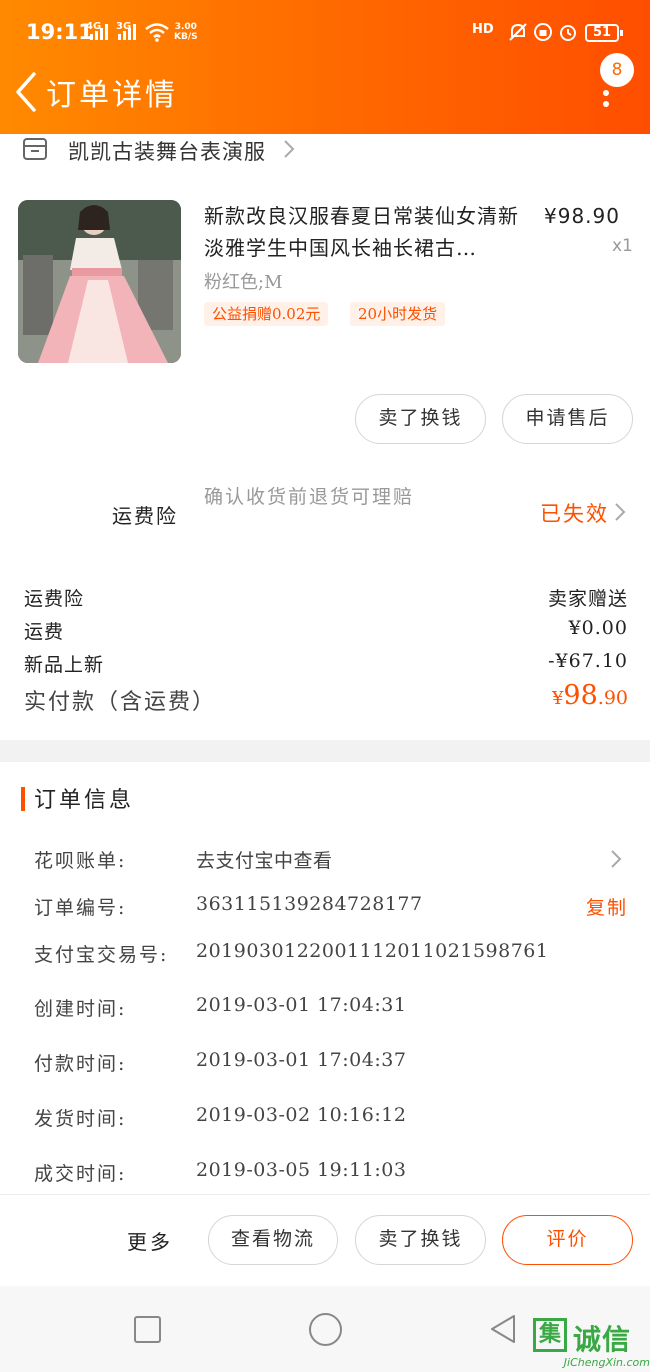  What do you see at coordinates (54, 599) in the screenshot?
I see `fee-label: 运费险` at bounding box center [54, 599].